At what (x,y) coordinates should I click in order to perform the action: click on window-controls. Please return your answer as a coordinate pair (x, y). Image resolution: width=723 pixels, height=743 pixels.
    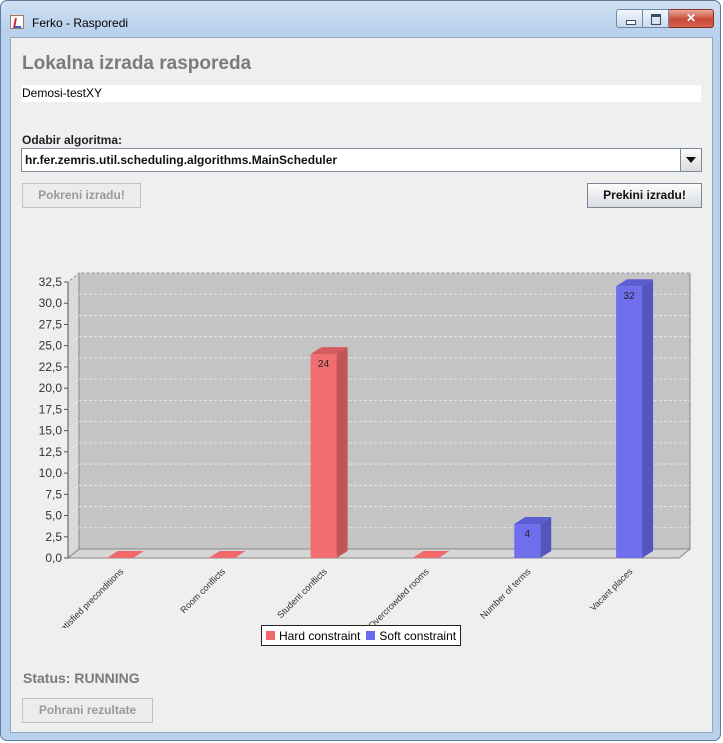
    Looking at the image, I should click on (665, 18).